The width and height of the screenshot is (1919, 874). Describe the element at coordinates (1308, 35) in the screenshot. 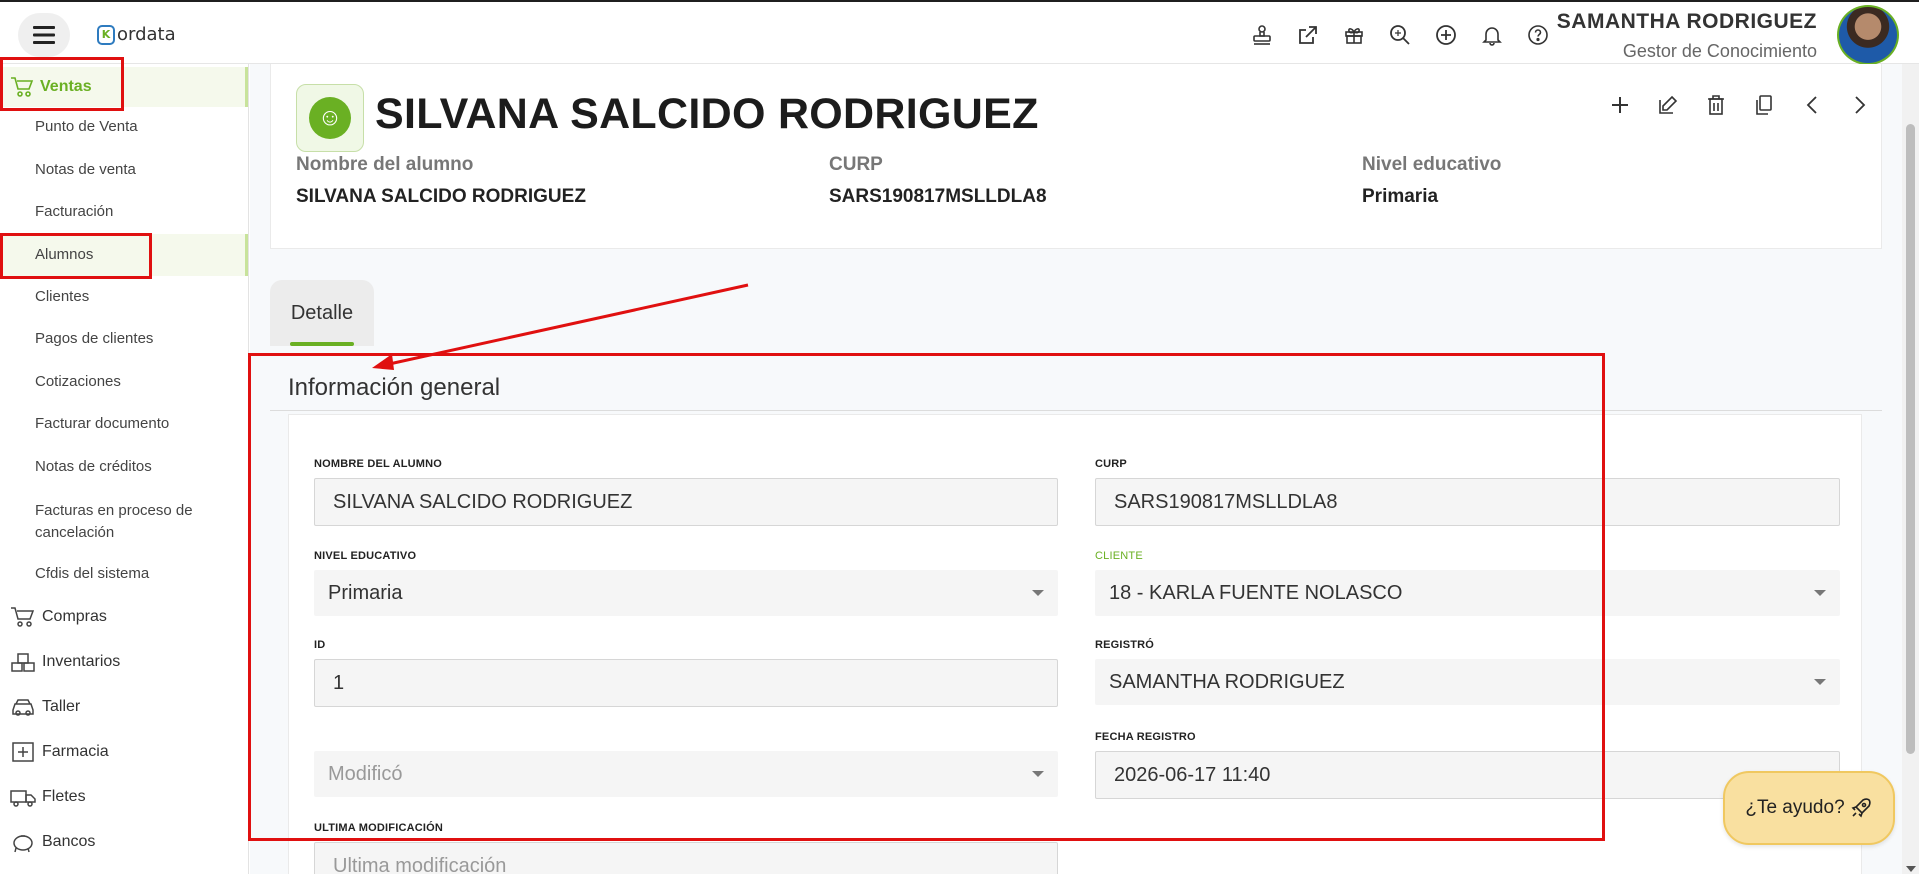

I see `external-link-icon` at that location.